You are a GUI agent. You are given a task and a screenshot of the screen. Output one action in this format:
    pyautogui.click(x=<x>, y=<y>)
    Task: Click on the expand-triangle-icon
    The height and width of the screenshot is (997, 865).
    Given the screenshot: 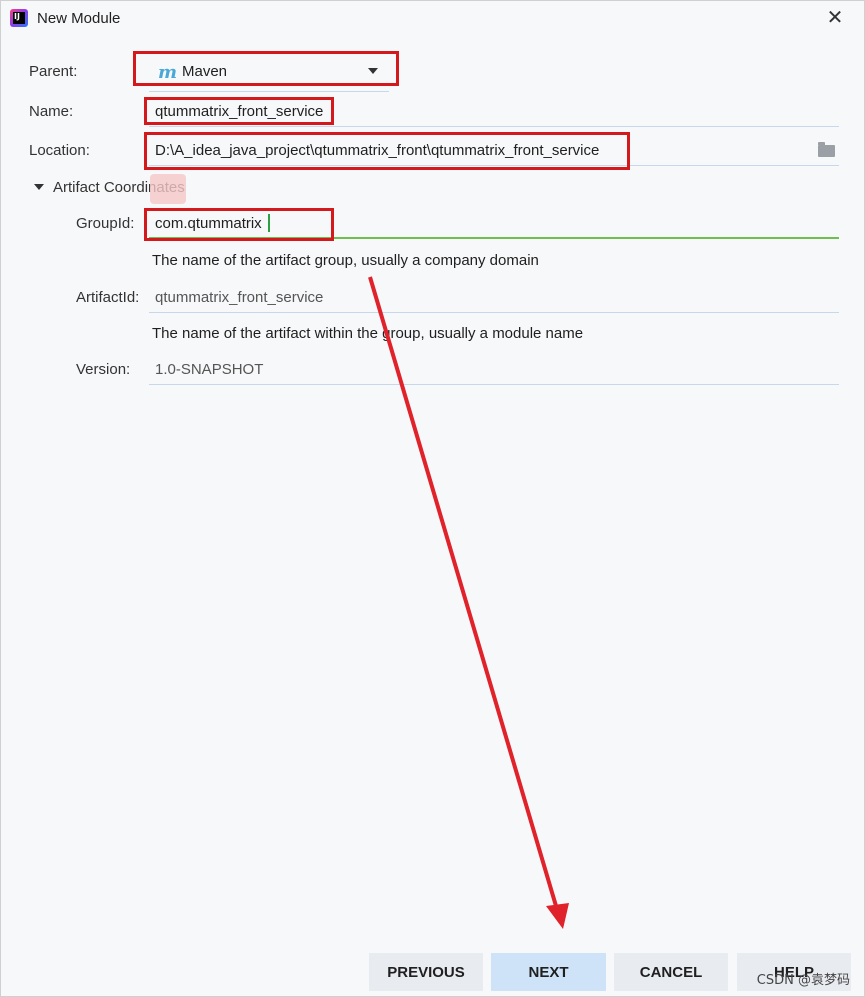 What is the action you would take?
    pyautogui.click(x=39, y=187)
    